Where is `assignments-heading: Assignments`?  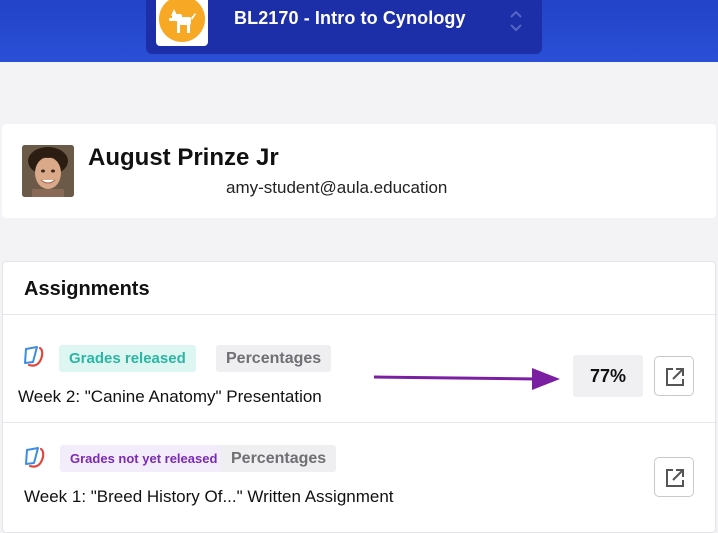
assignments-heading: Assignments is located at coordinates (87, 289).